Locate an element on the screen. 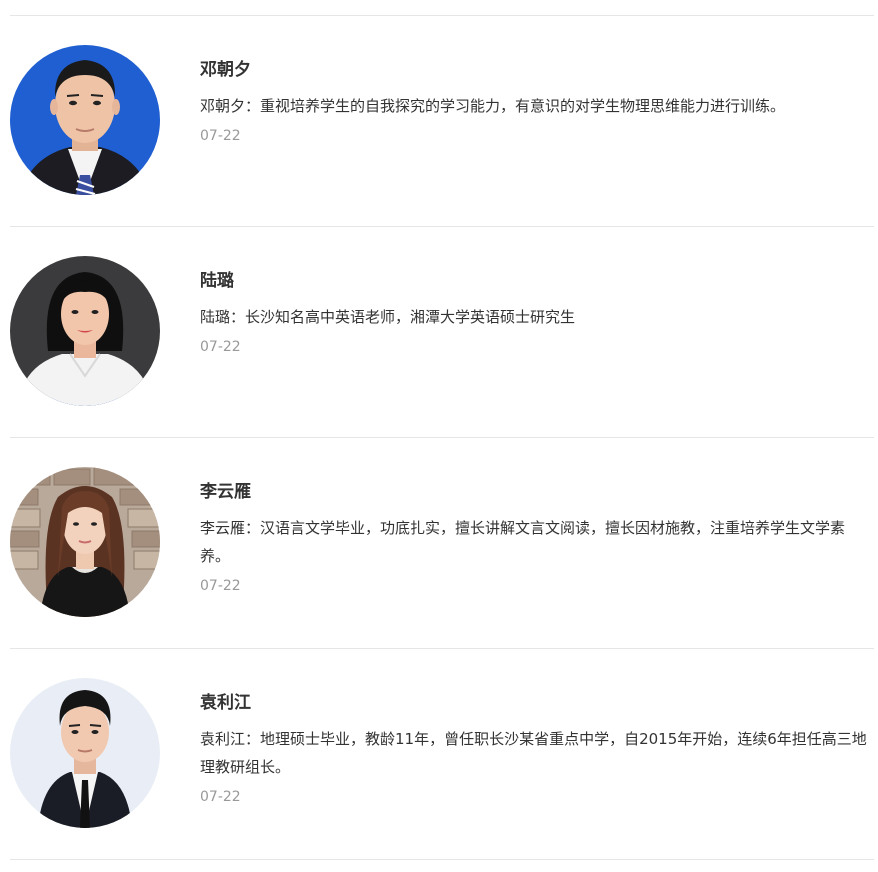  teacher-name: 邓朝夕 is located at coordinates (225, 70).